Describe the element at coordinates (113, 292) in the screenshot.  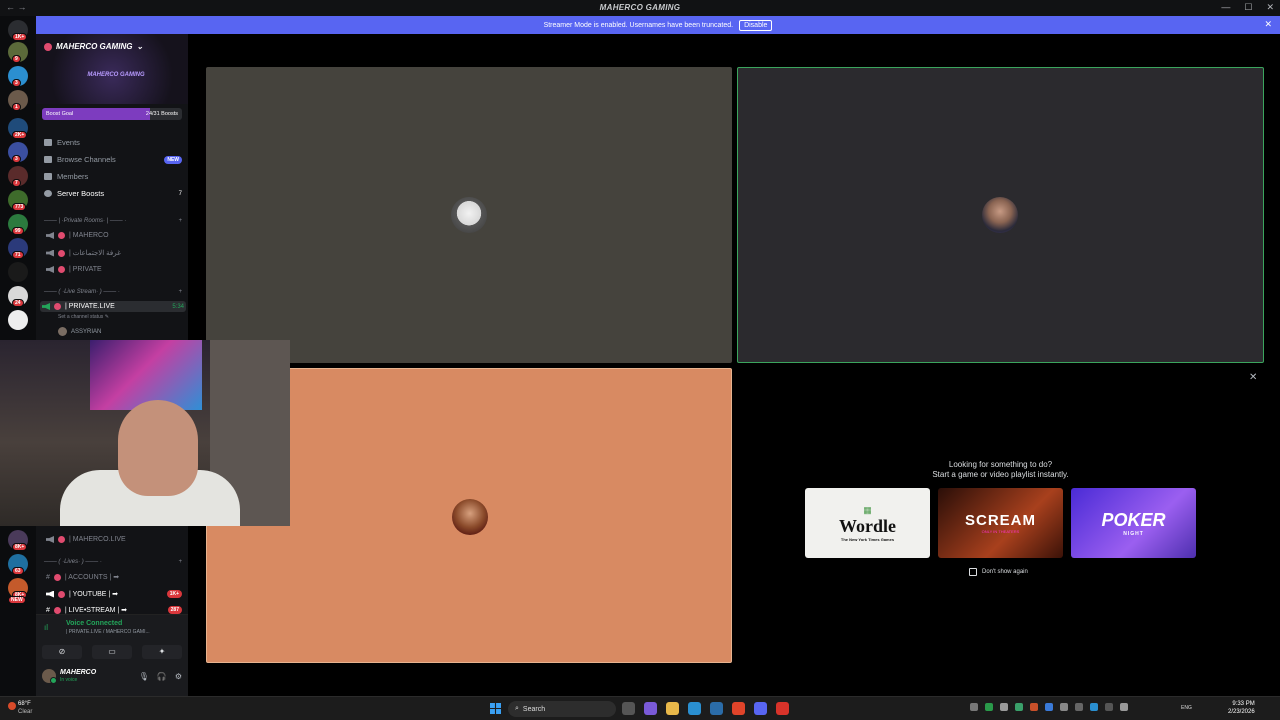
I see `category-live-stream: ─── ( ·Live Stream· ) ─── · +` at that location.